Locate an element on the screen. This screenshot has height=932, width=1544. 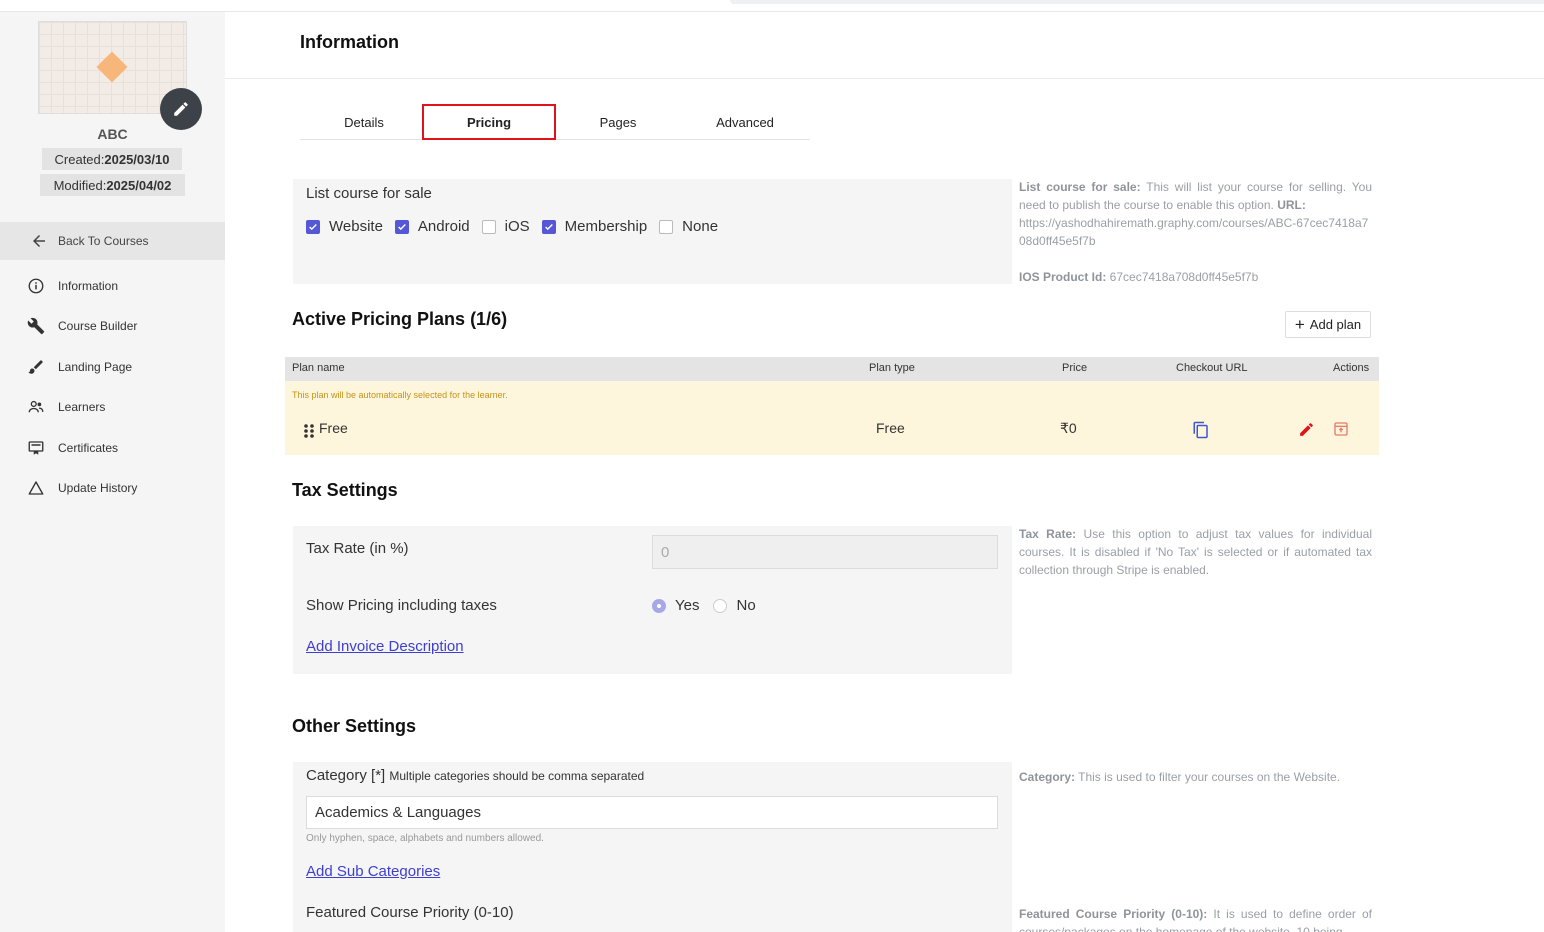
tab-pricing: Pricing is located at coordinates (489, 122).